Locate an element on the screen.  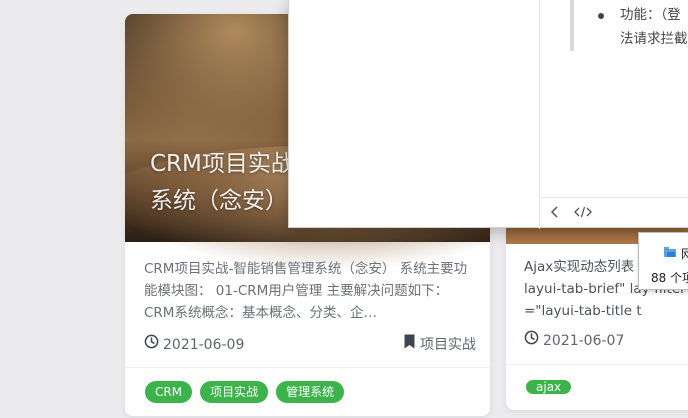
cover-title-line-2: 系统（念安） is located at coordinates (219, 201).